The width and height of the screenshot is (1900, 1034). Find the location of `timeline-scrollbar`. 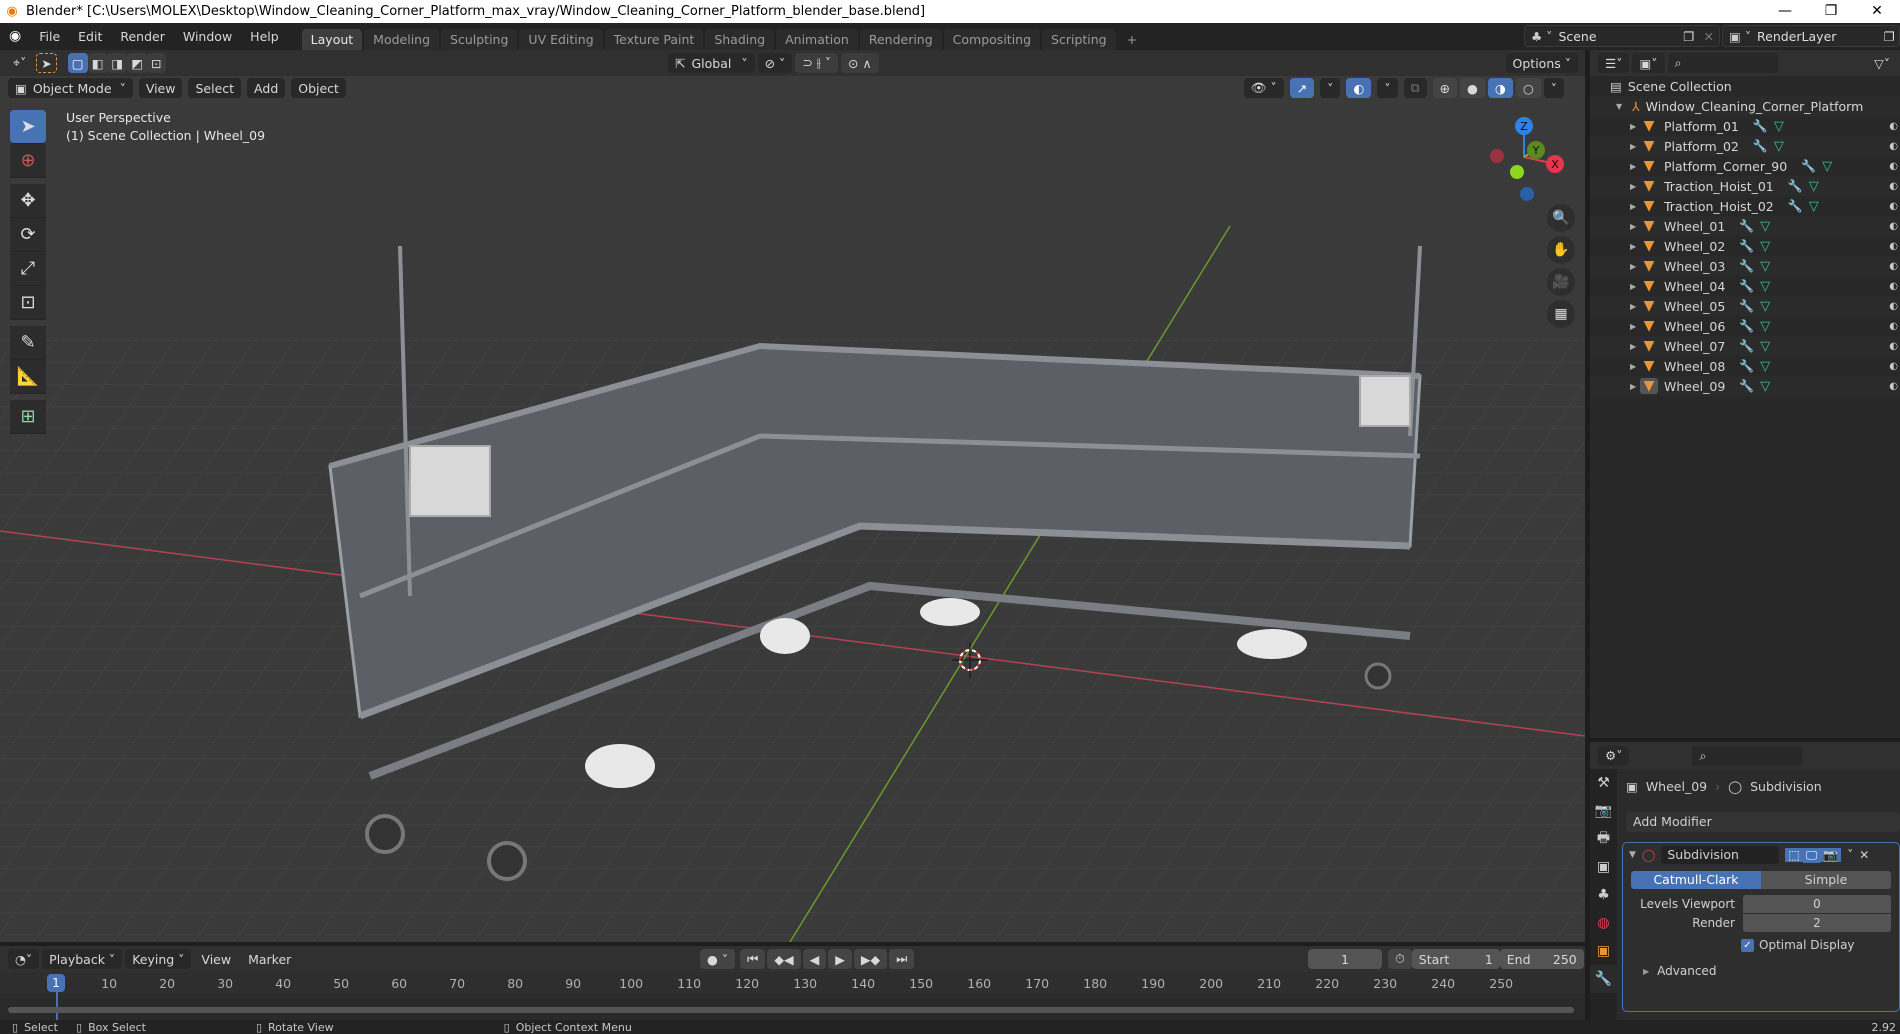

timeline-scrollbar is located at coordinates (791, 1010).